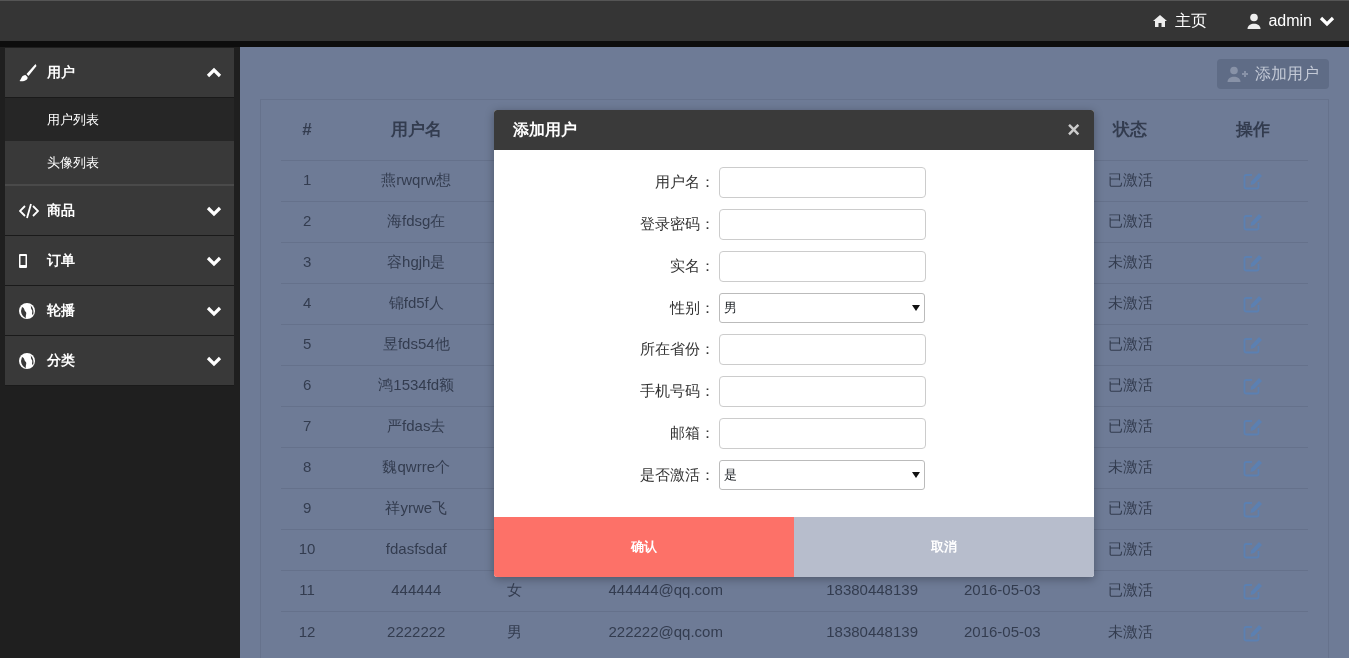 The height and width of the screenshot is (658, 1349). What do you see at coordinates (307, 508) in the screenshot?
I see `table-cell: 9` at bounding box center [307, 508].